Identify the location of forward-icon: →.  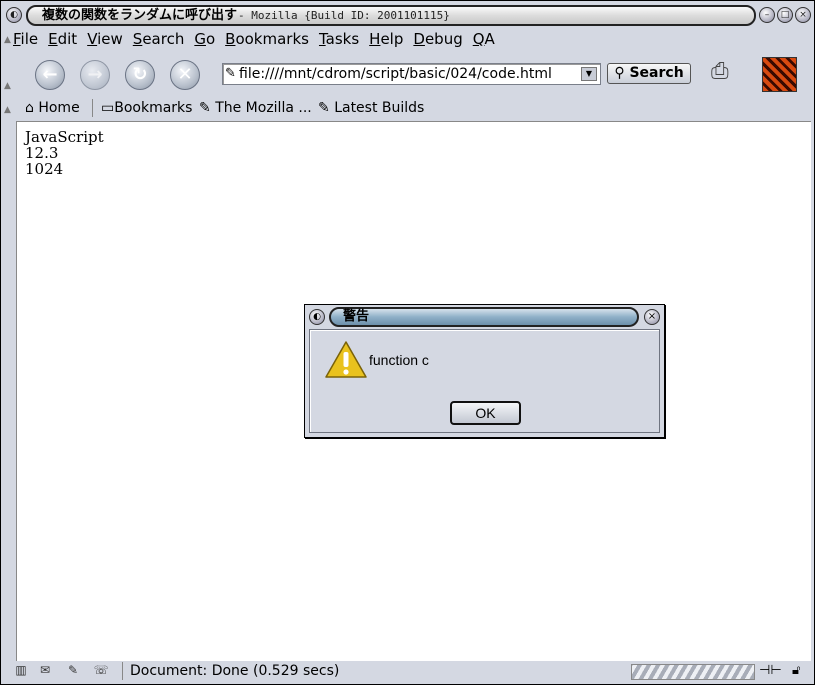
(95, 75).